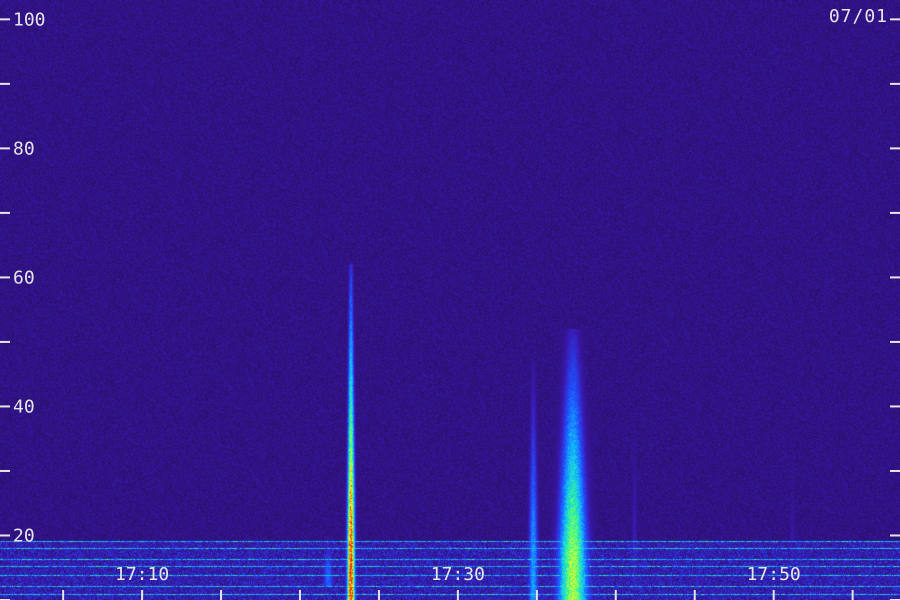 The image size is (900, 600). What do you see at coordinates (24, 406) in the screenshot?
I see `y-tick-label: 40` at bounding box center [24, 406].